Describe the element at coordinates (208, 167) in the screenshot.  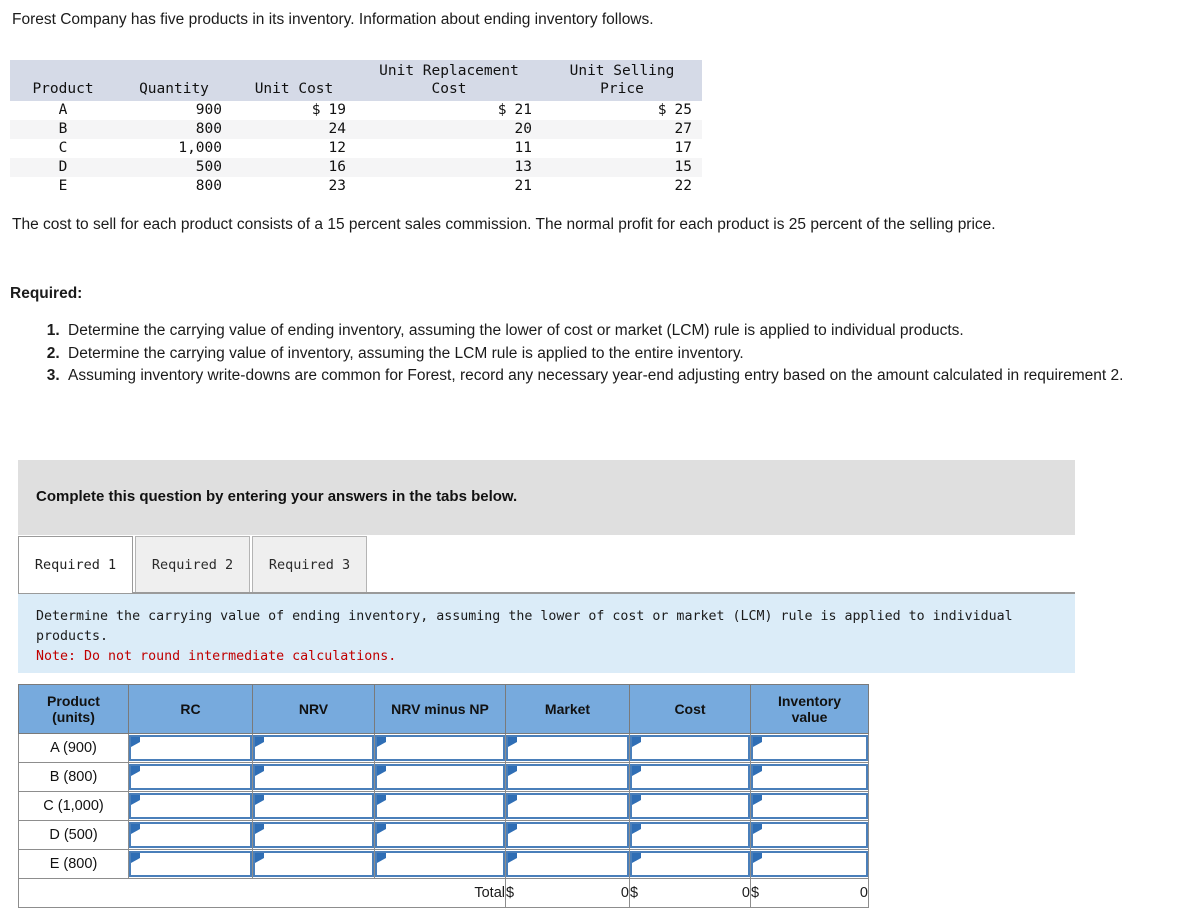
I see `cell-quantity: 500` at that location.